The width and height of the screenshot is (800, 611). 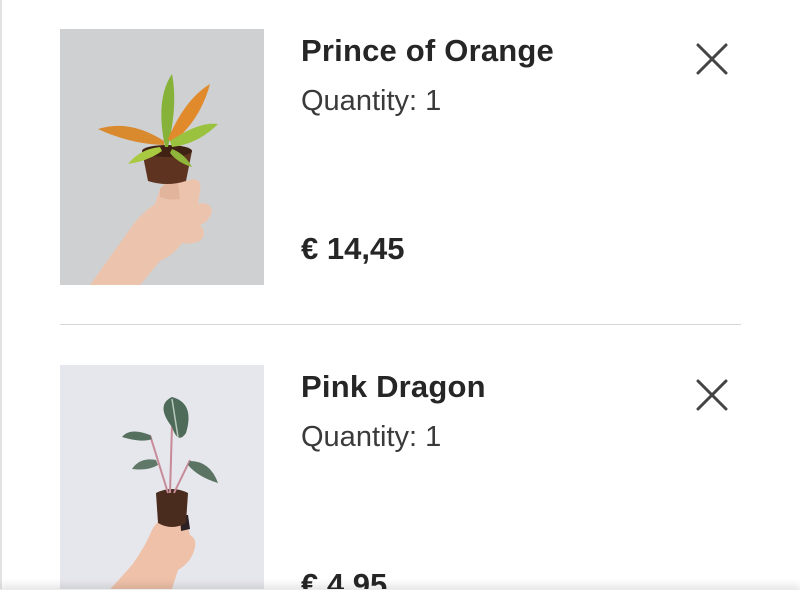 What do you see at coordinates (400, 600) in the screenshot?
I see `bottom-checkout-bar` at bounding box center [400, 600].